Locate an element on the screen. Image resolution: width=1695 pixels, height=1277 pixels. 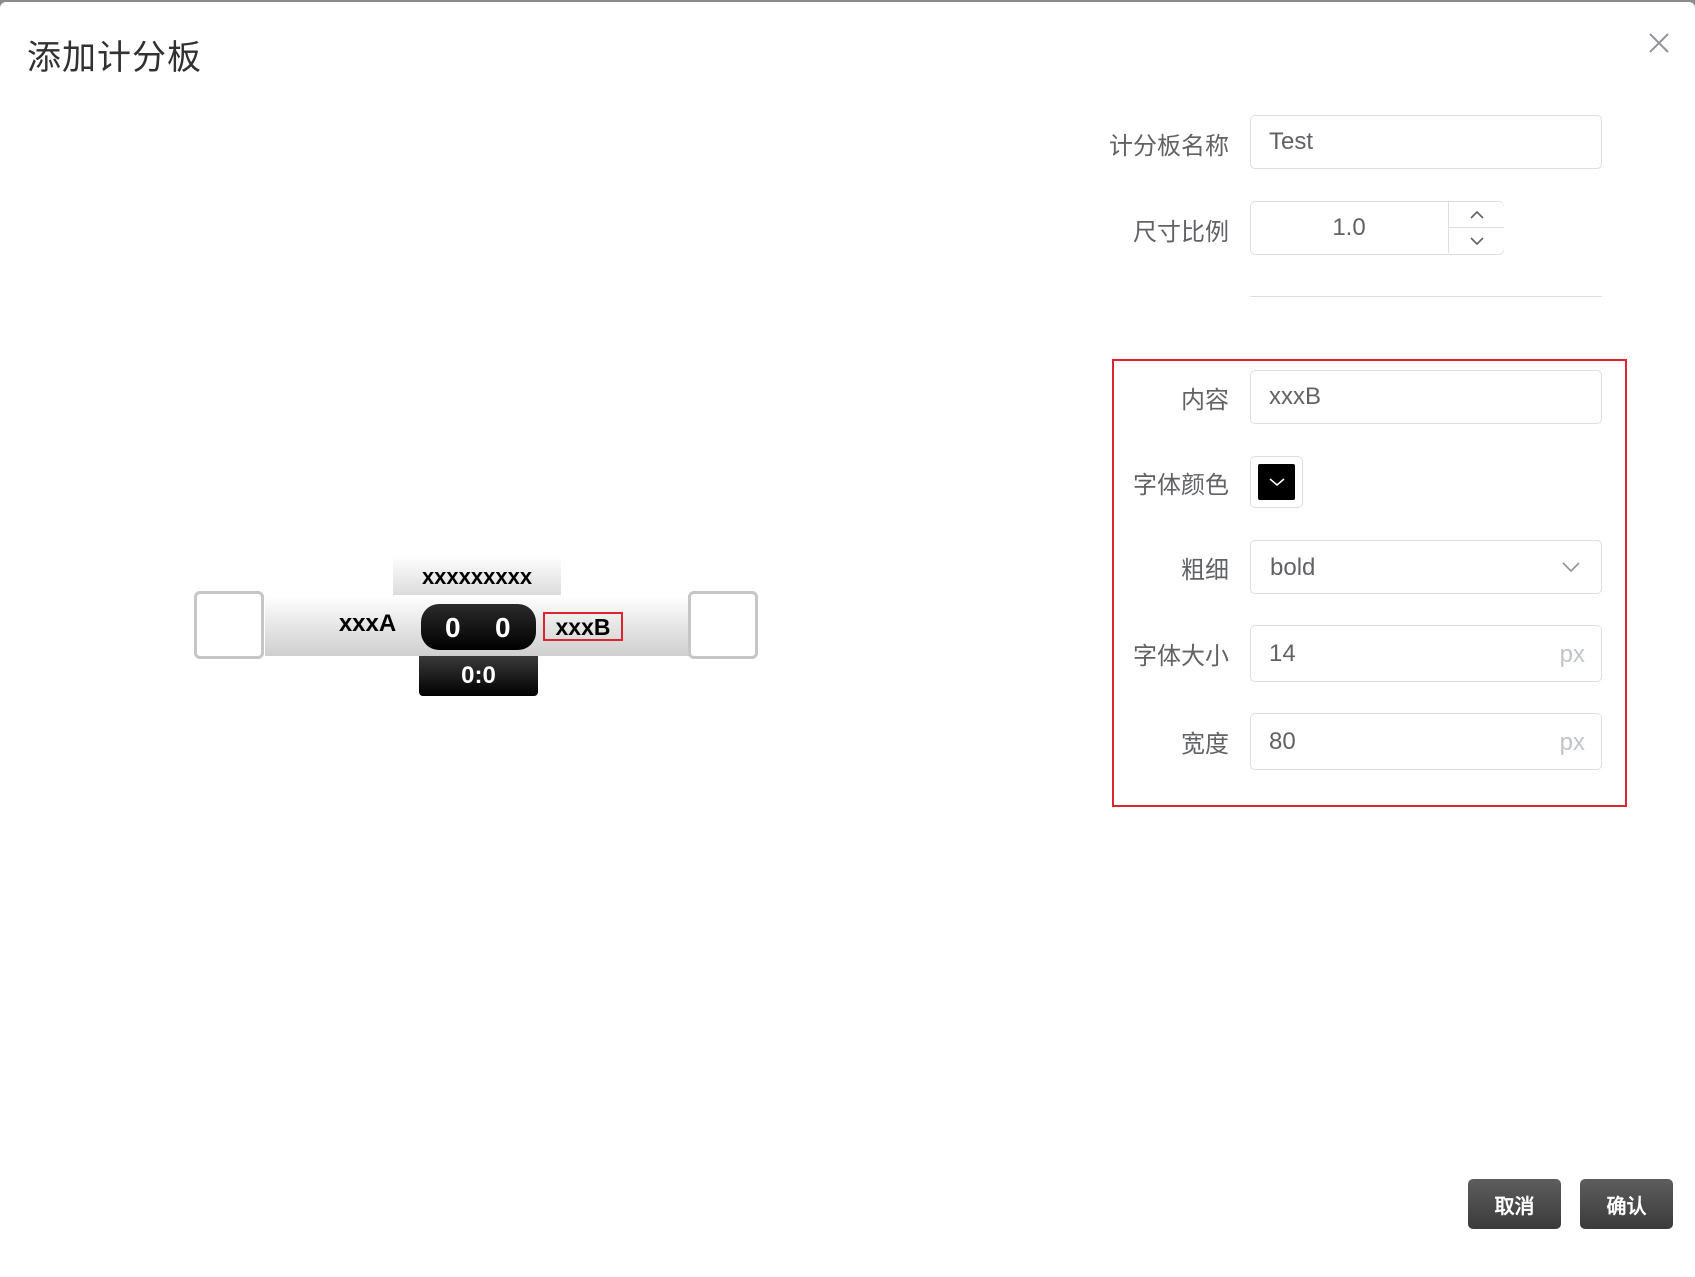
score-display: 0 0 is located at coordinates (478, 627).